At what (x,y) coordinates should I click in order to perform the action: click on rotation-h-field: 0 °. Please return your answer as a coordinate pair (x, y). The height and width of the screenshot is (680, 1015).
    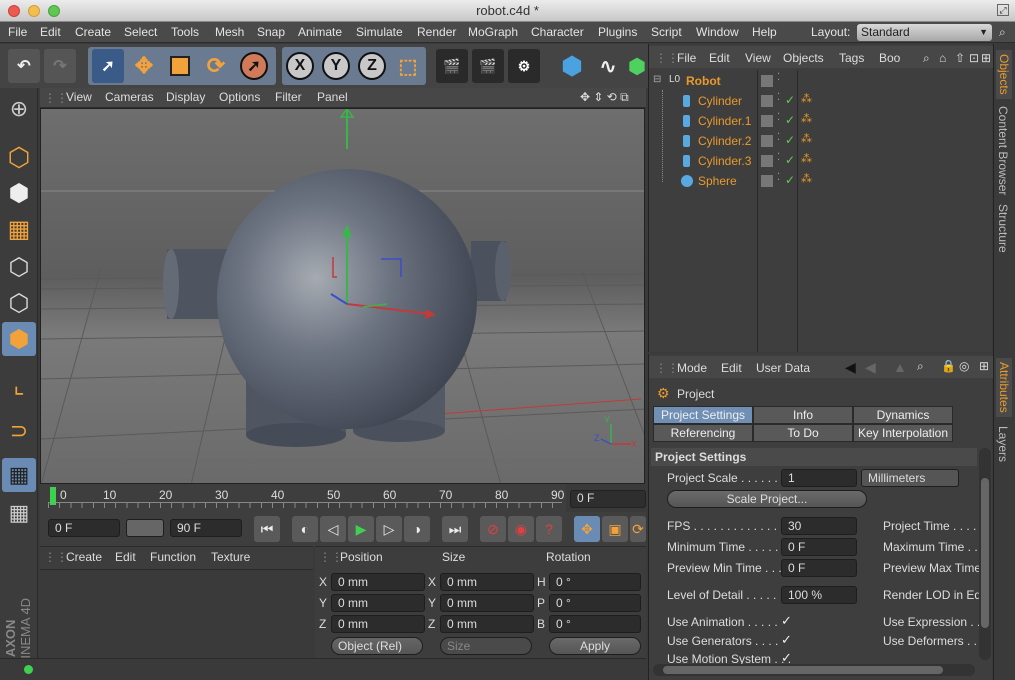
    Looking at the image, I should click on (595, 582).